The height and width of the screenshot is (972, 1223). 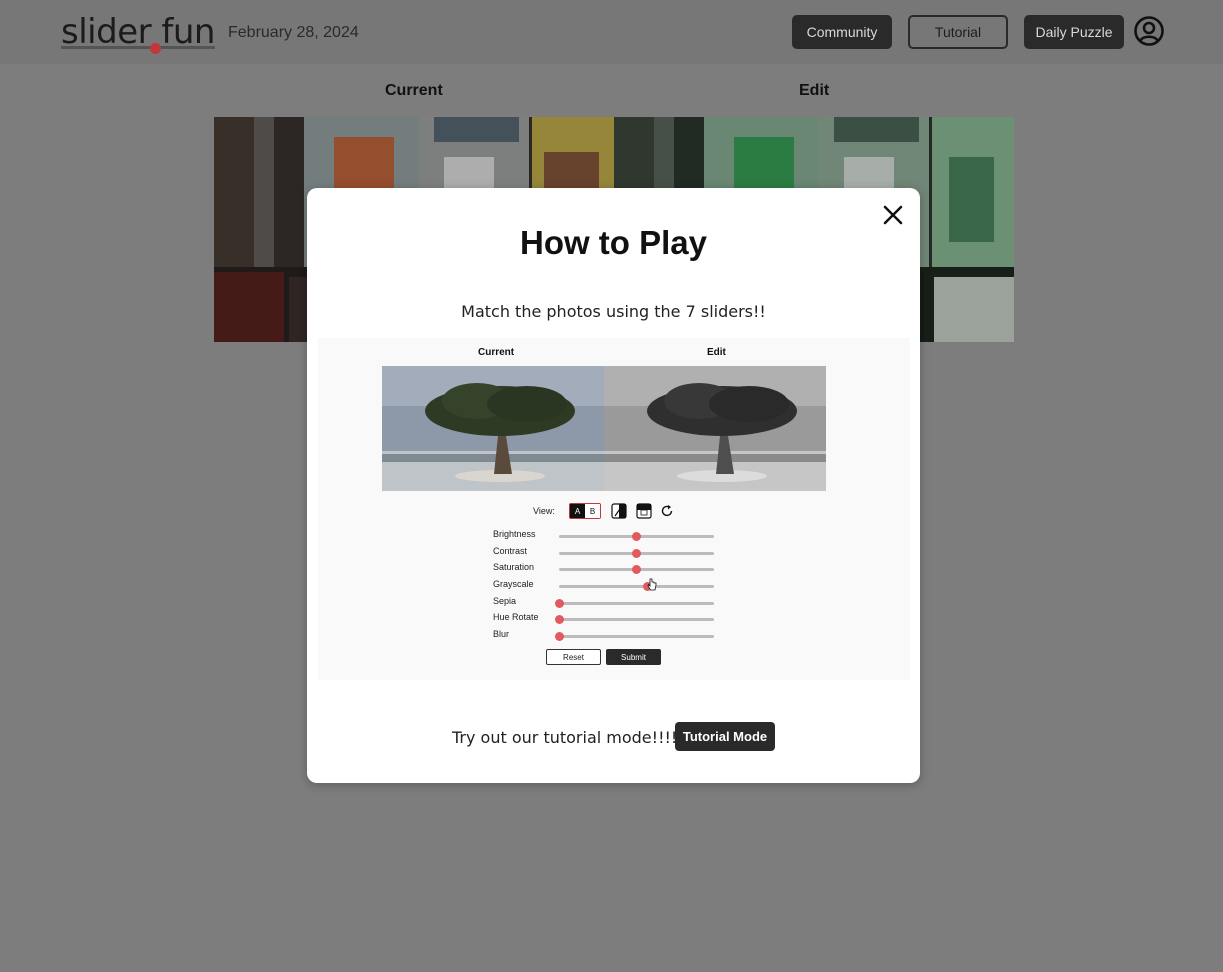 I want to click on tutorial-prompt: Try out our tutorial mode!!!! ->, so click(x=577, y=737).